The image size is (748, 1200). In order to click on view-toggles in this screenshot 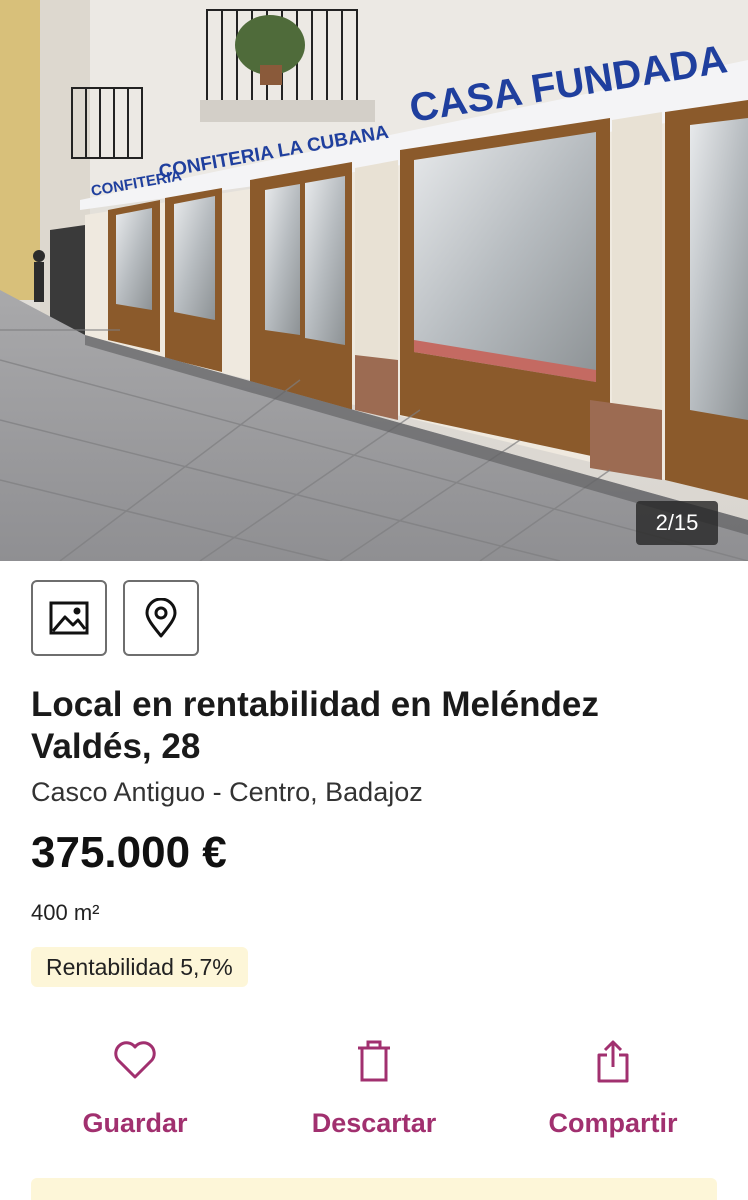, I will do `click(115, 618)`.